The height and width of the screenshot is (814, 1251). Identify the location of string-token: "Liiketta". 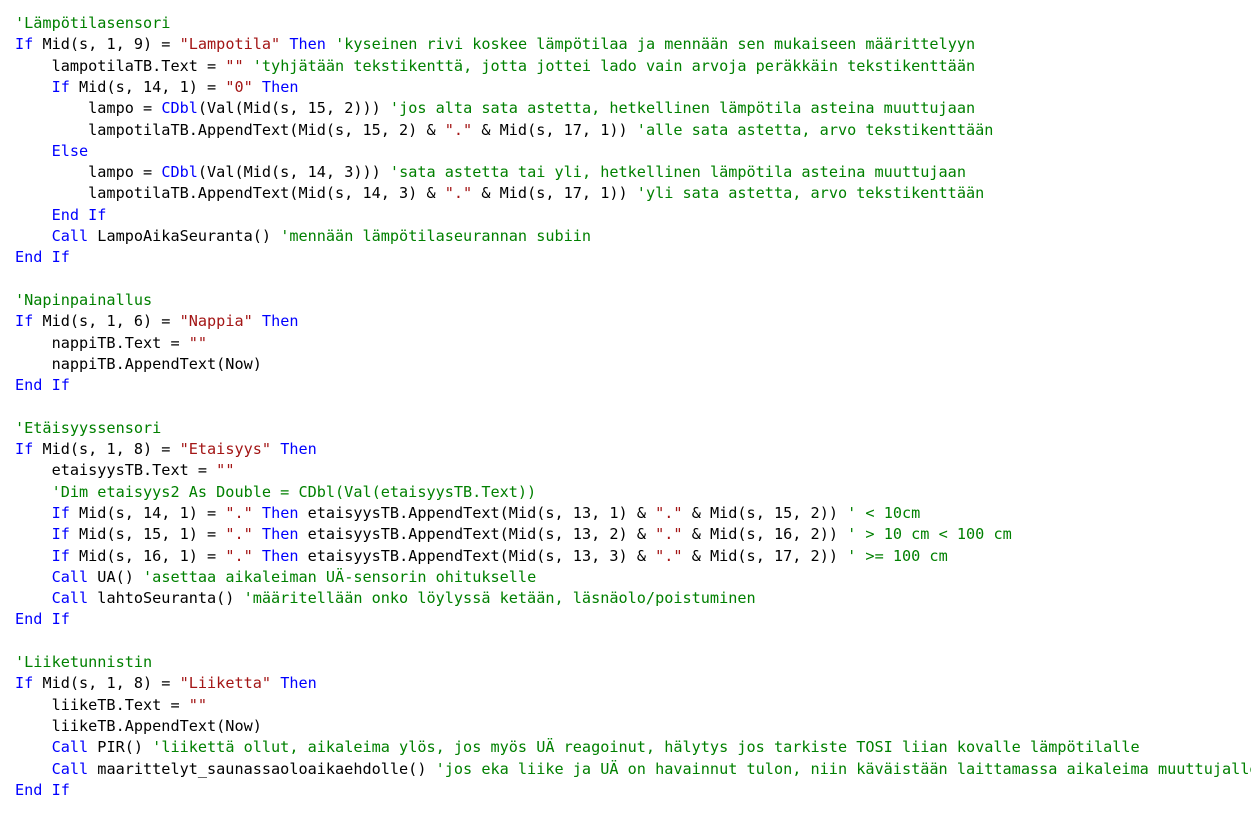
(225, 683).